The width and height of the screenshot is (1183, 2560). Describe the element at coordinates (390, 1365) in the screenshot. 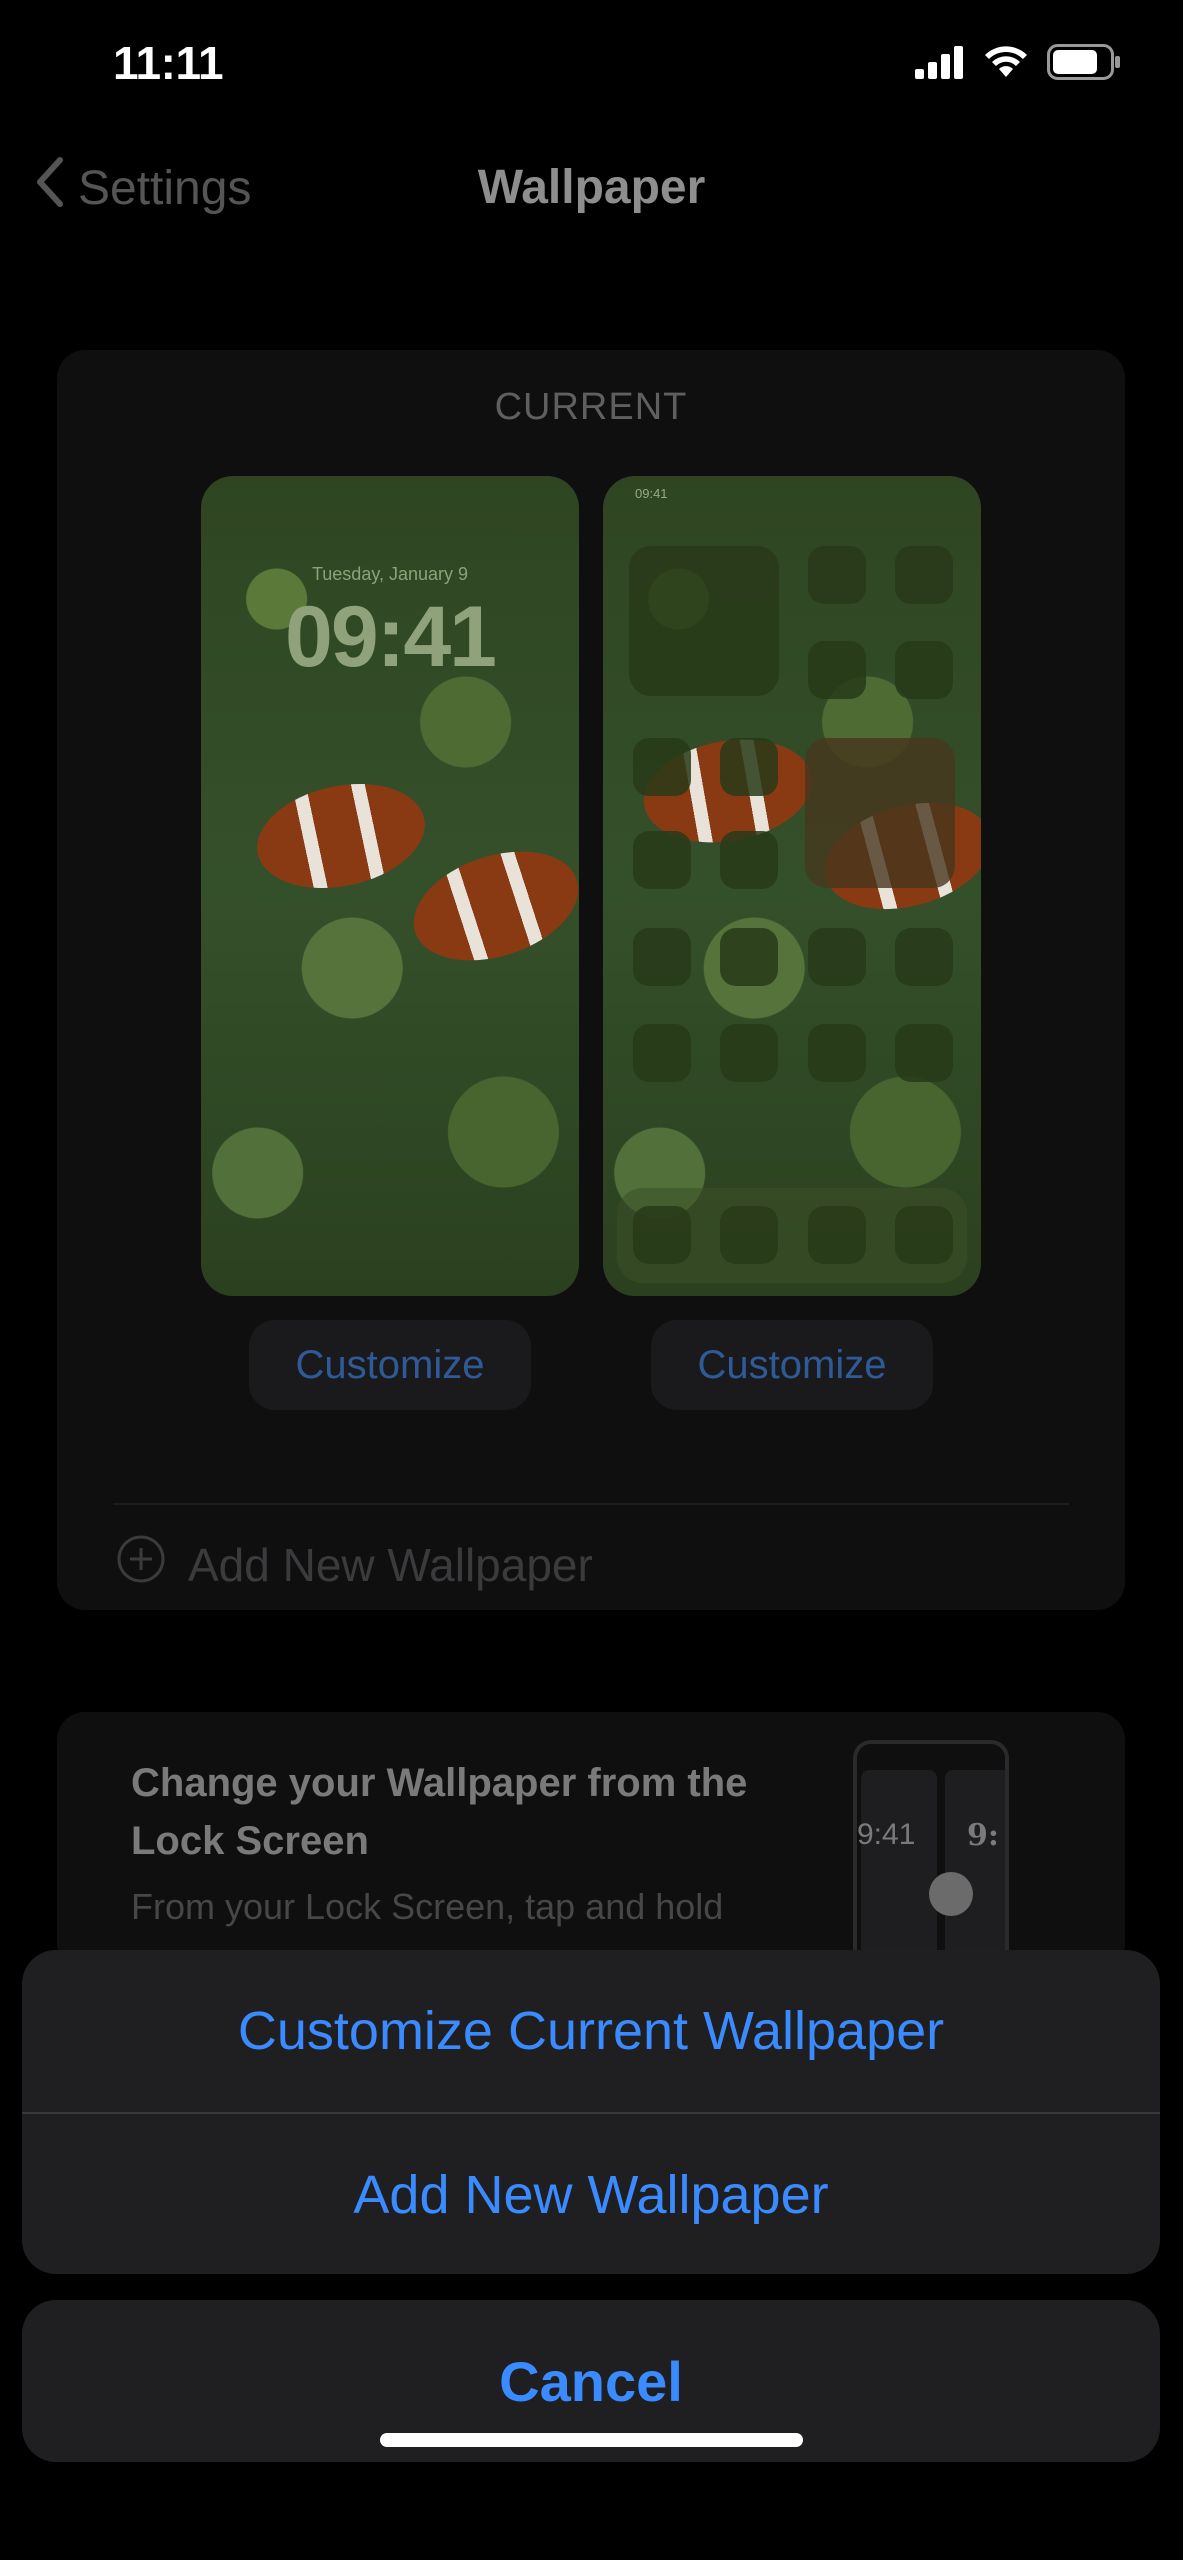

I see `customize-lock-button: Customize` at that location.